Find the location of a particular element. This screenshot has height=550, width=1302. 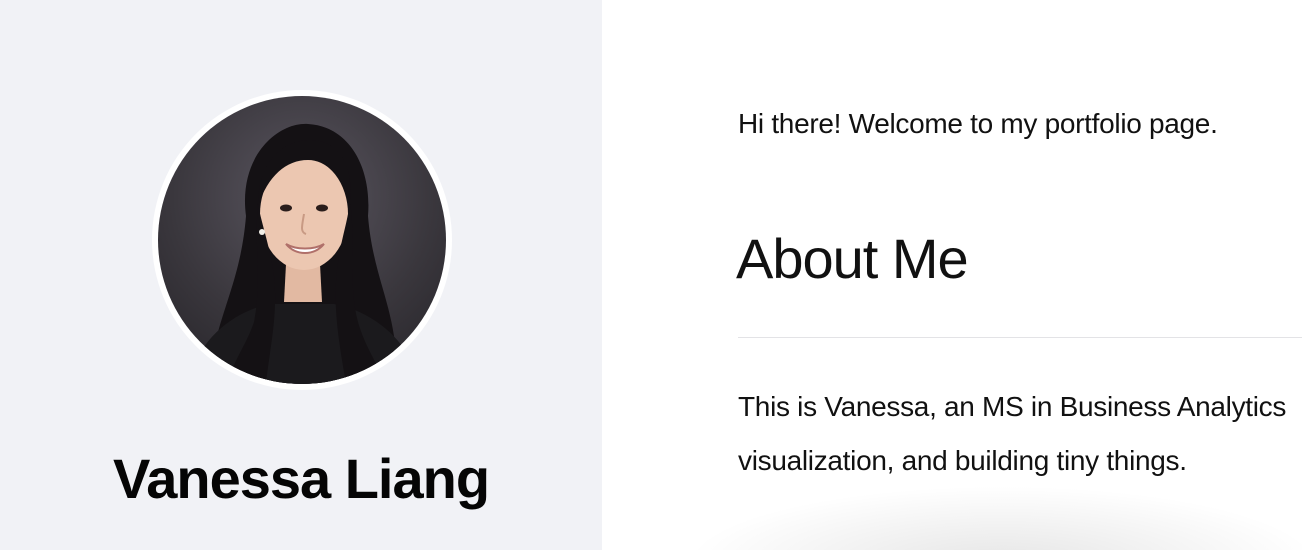

profile-photo-icon is located at coordinates (302, 240).